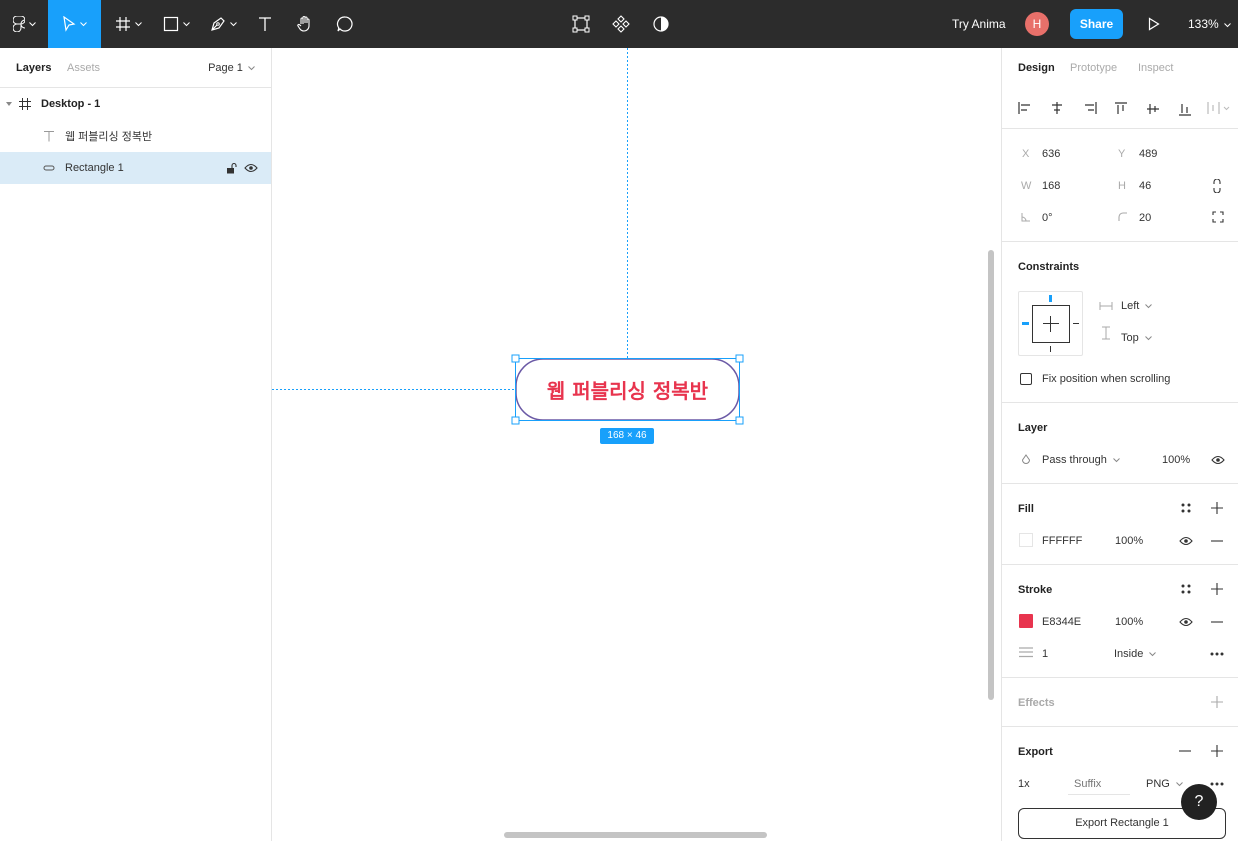 This screenshot has height=841, width=1238. What do you see at coordinates (1122, 154) in the screenshot?
I see `y-label: Y` at bounding box center [1122, 154].